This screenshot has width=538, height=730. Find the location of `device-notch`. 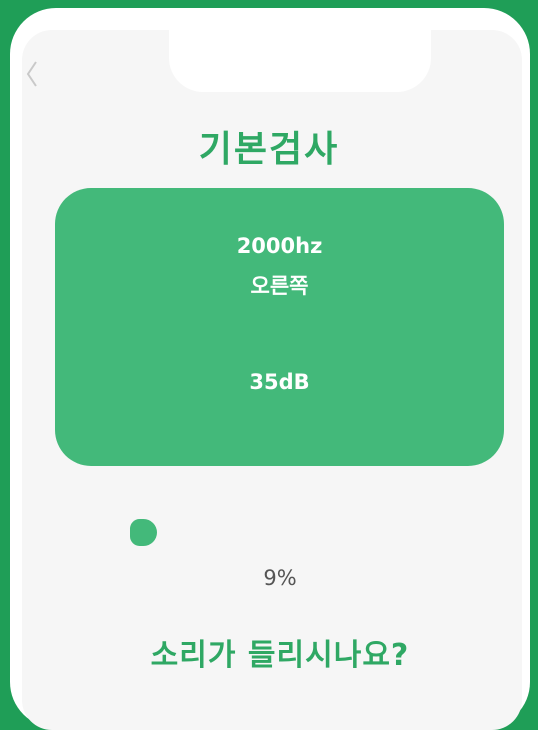

device-notch is located at coordinates (300, 61).